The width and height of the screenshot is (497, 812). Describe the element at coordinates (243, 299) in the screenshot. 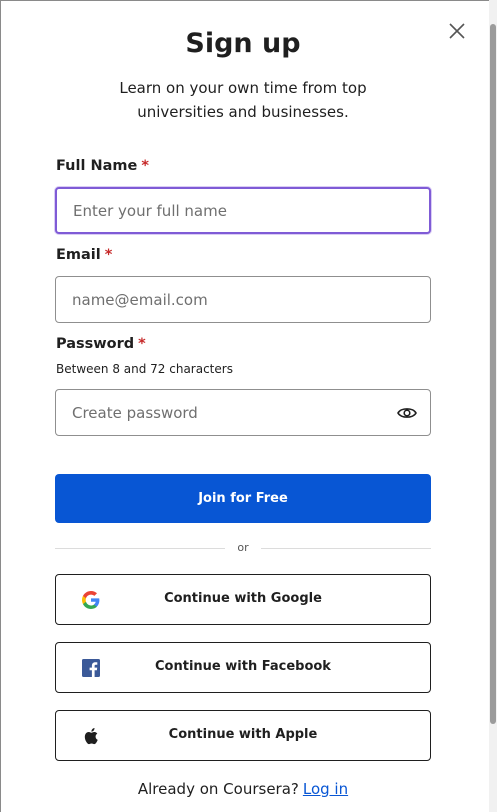

I see `email-input` at that location.